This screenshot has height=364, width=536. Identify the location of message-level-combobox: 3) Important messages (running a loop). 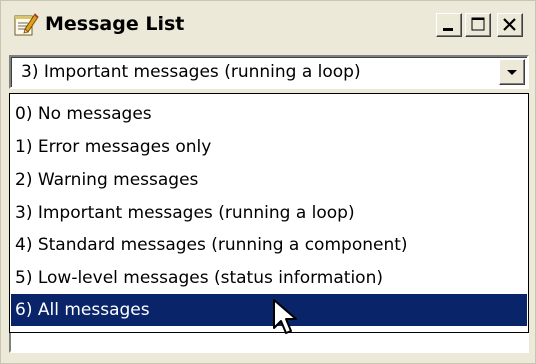
(269, 72).